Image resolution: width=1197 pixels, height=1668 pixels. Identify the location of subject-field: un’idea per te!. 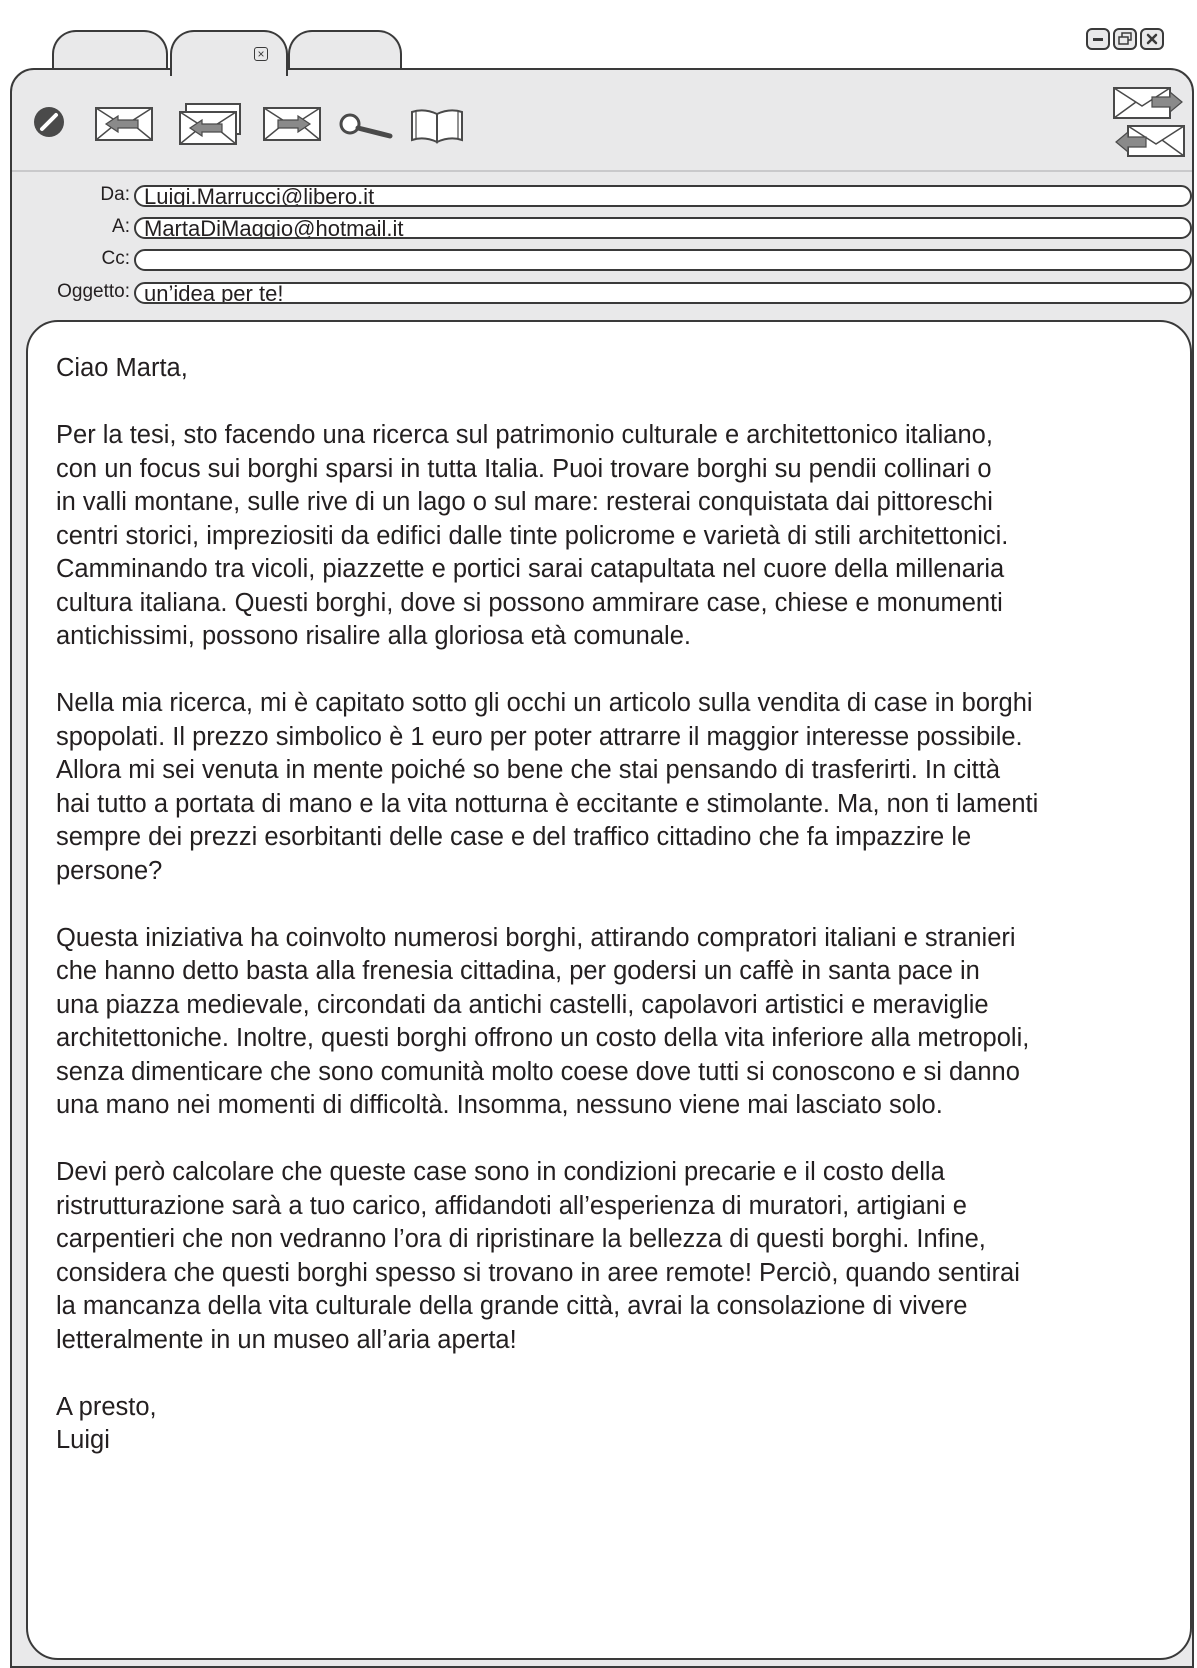
(663, 293).